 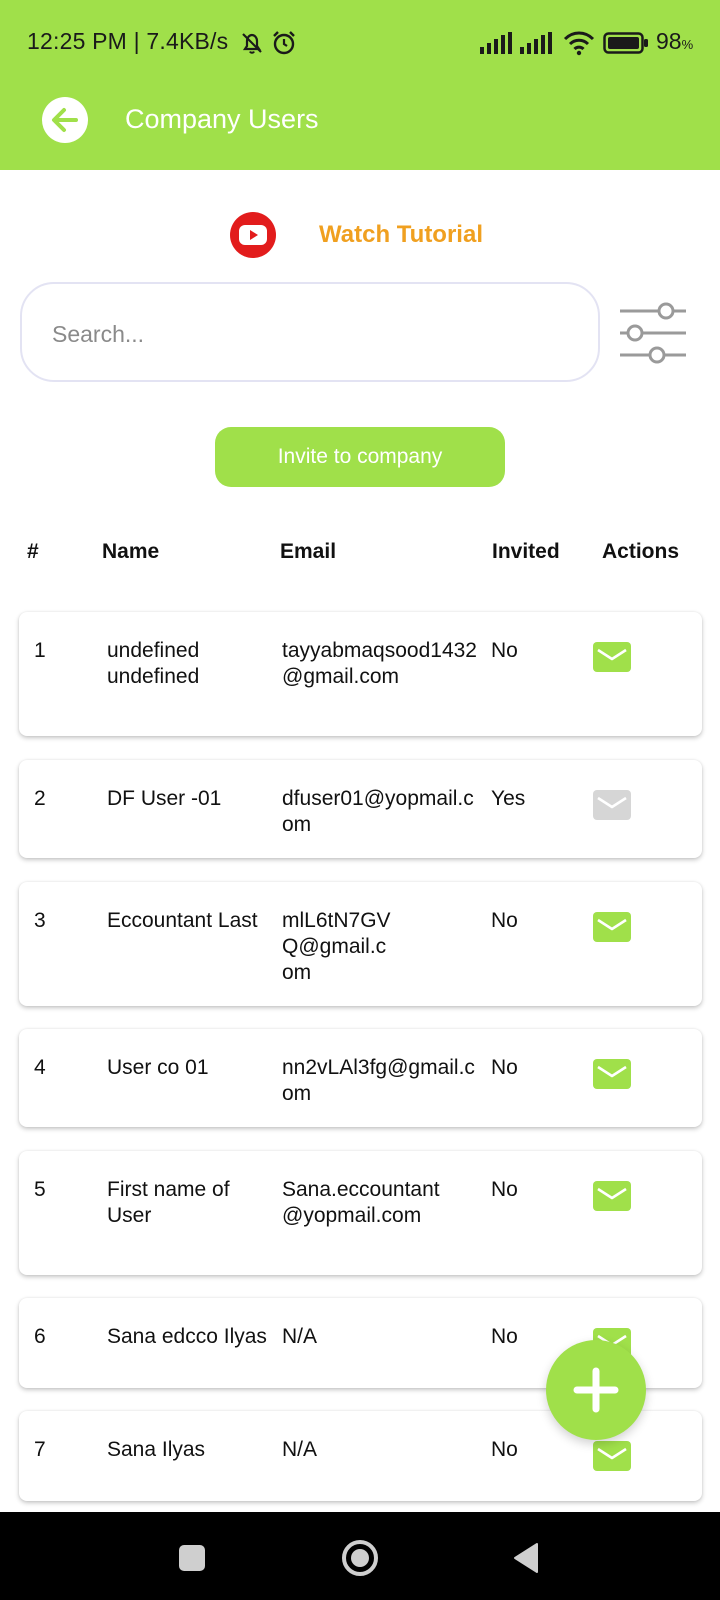 What do you see at coordinates (496, 43) in the screenshot?
I see `signal-icon` at bounding box center [496, 43].